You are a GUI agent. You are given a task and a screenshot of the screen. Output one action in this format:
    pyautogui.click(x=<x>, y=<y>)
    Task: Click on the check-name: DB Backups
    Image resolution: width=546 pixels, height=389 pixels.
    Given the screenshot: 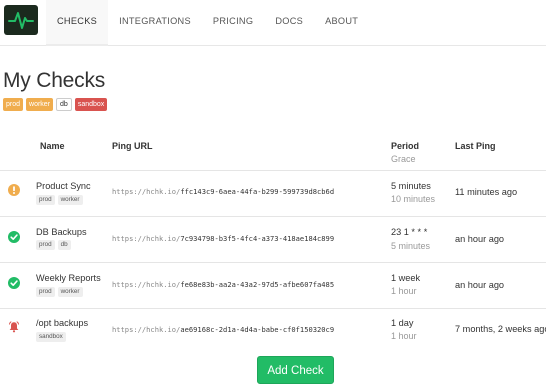 What is the action you would take?
    pyautogui.click(x=61, y=232)
    